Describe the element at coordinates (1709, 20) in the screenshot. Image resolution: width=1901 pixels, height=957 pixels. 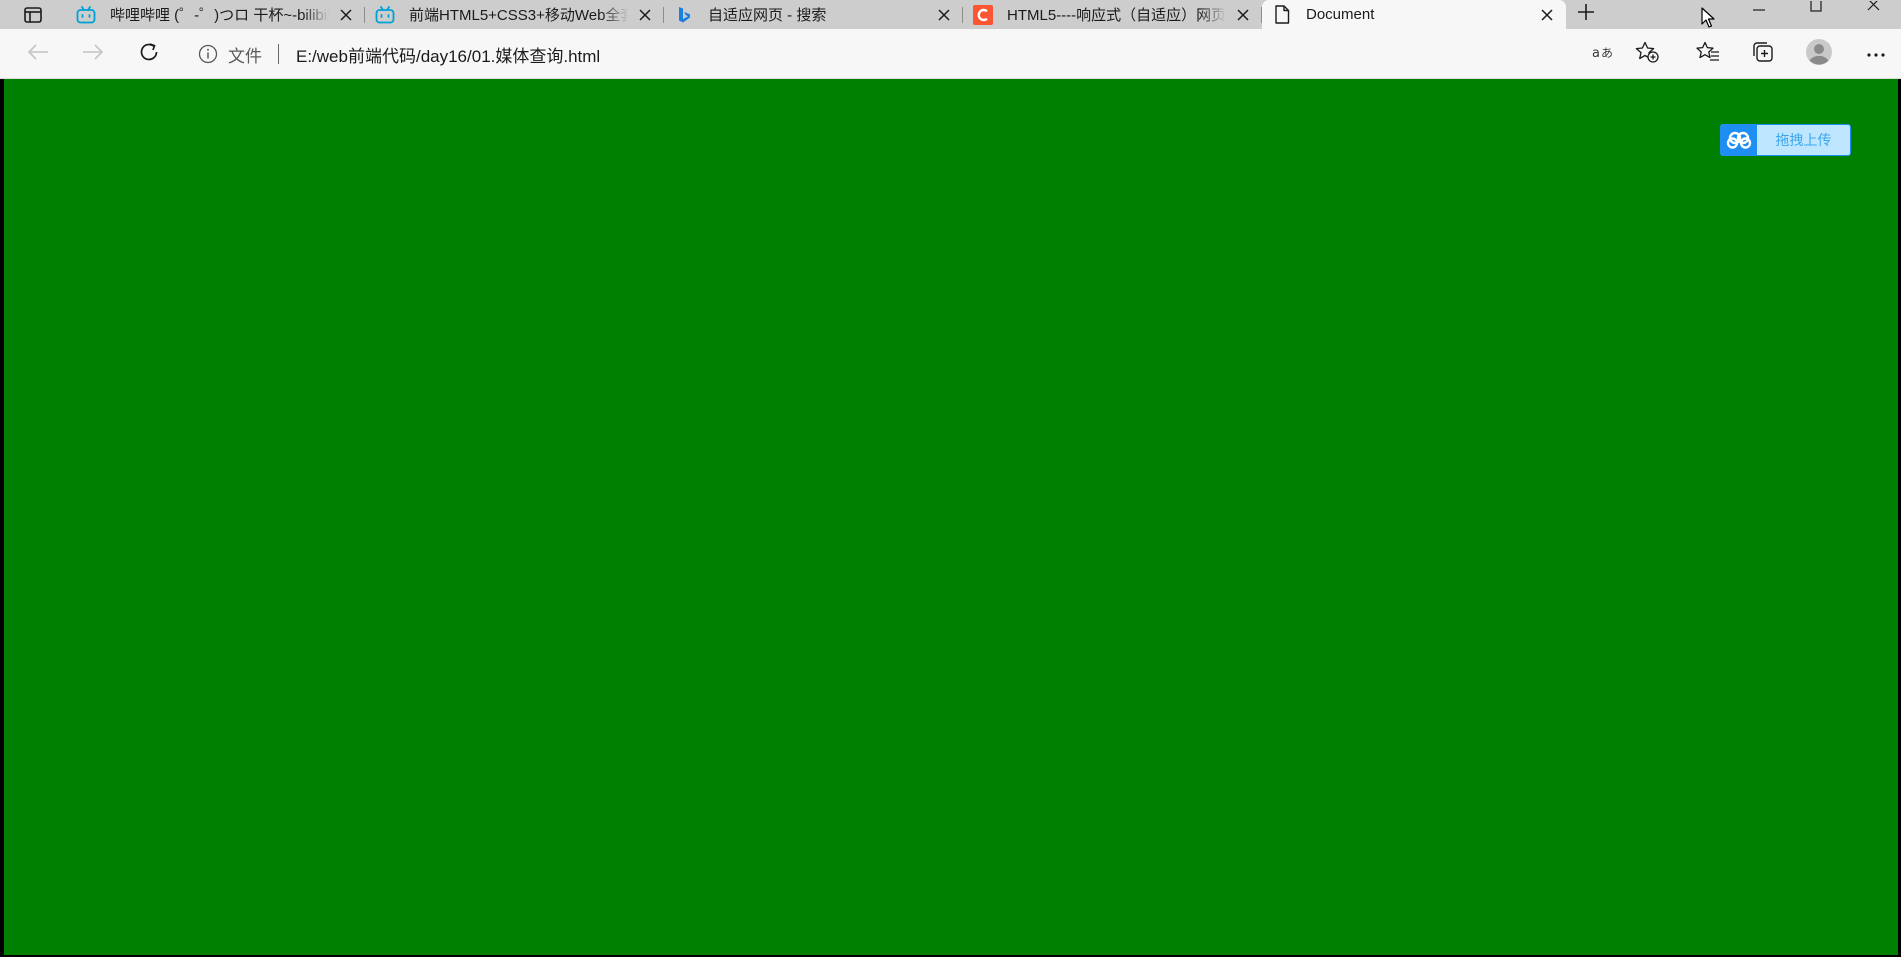
I see `mouse-cursor-icon` at that location.